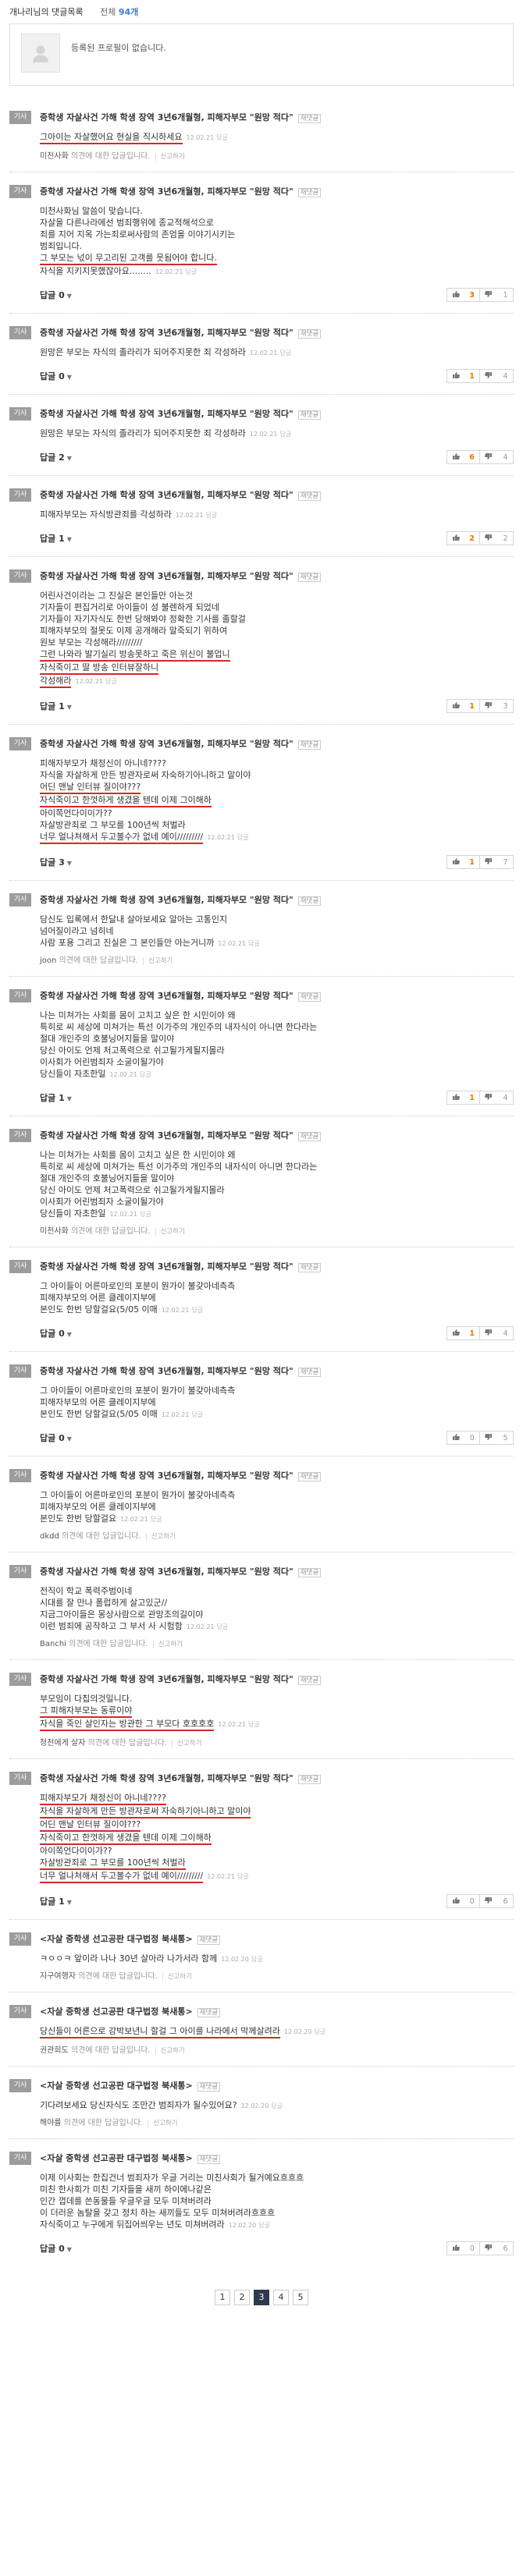 Image resolution: width=523 pixels, height=2576 pixels. Describe the element at coordinates (62, 1743) in the screenshot. I see `reply-target-name: 청천에게 살자` at that location.